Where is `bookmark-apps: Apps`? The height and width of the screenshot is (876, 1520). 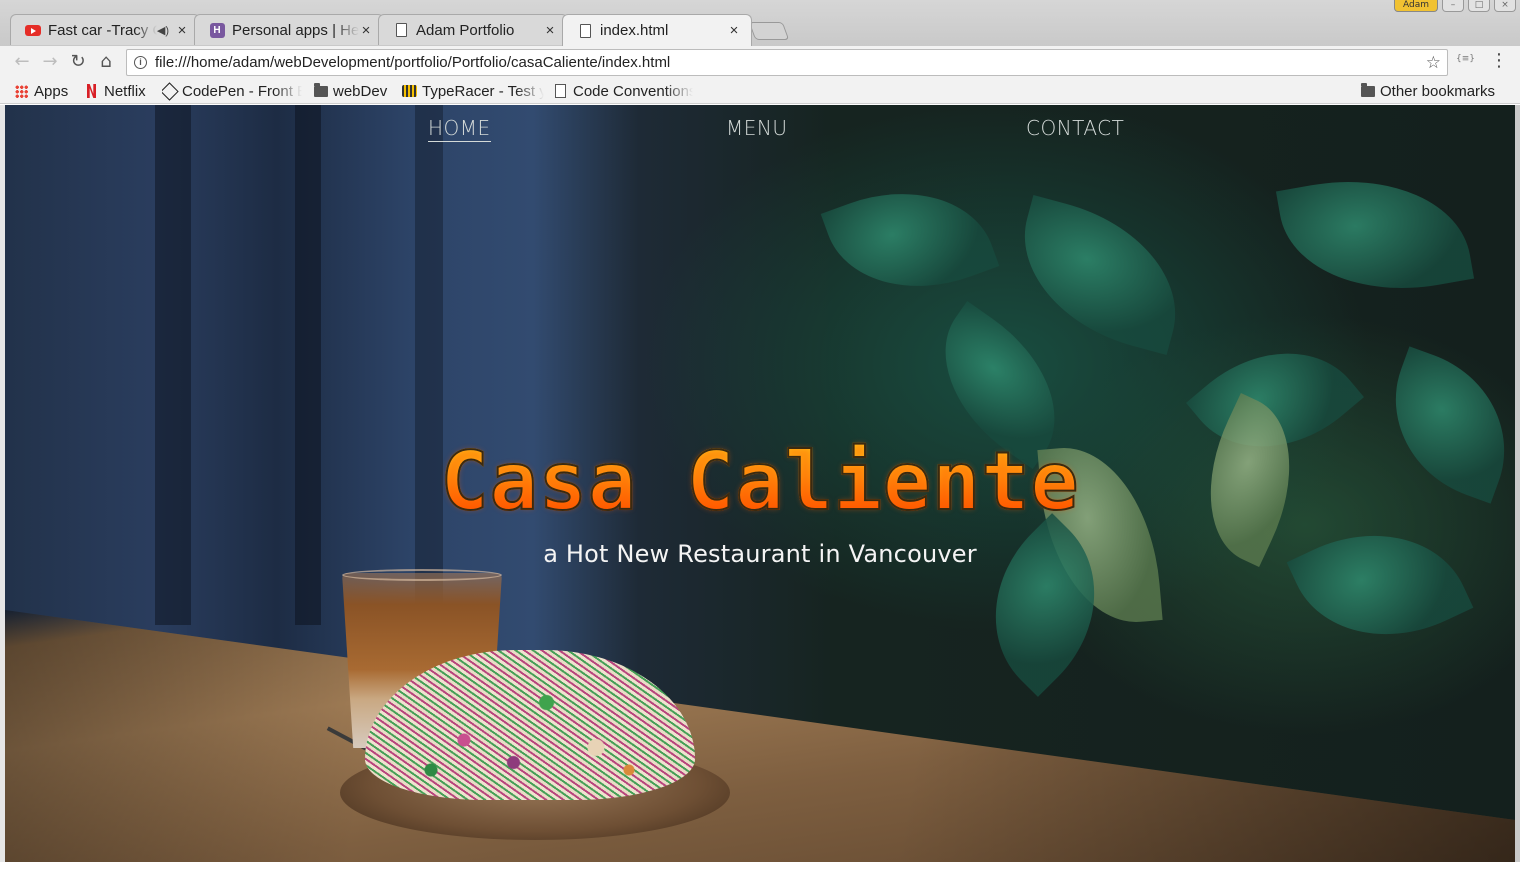 bookmark-apps: Apps is located at coordinates (45, 91).